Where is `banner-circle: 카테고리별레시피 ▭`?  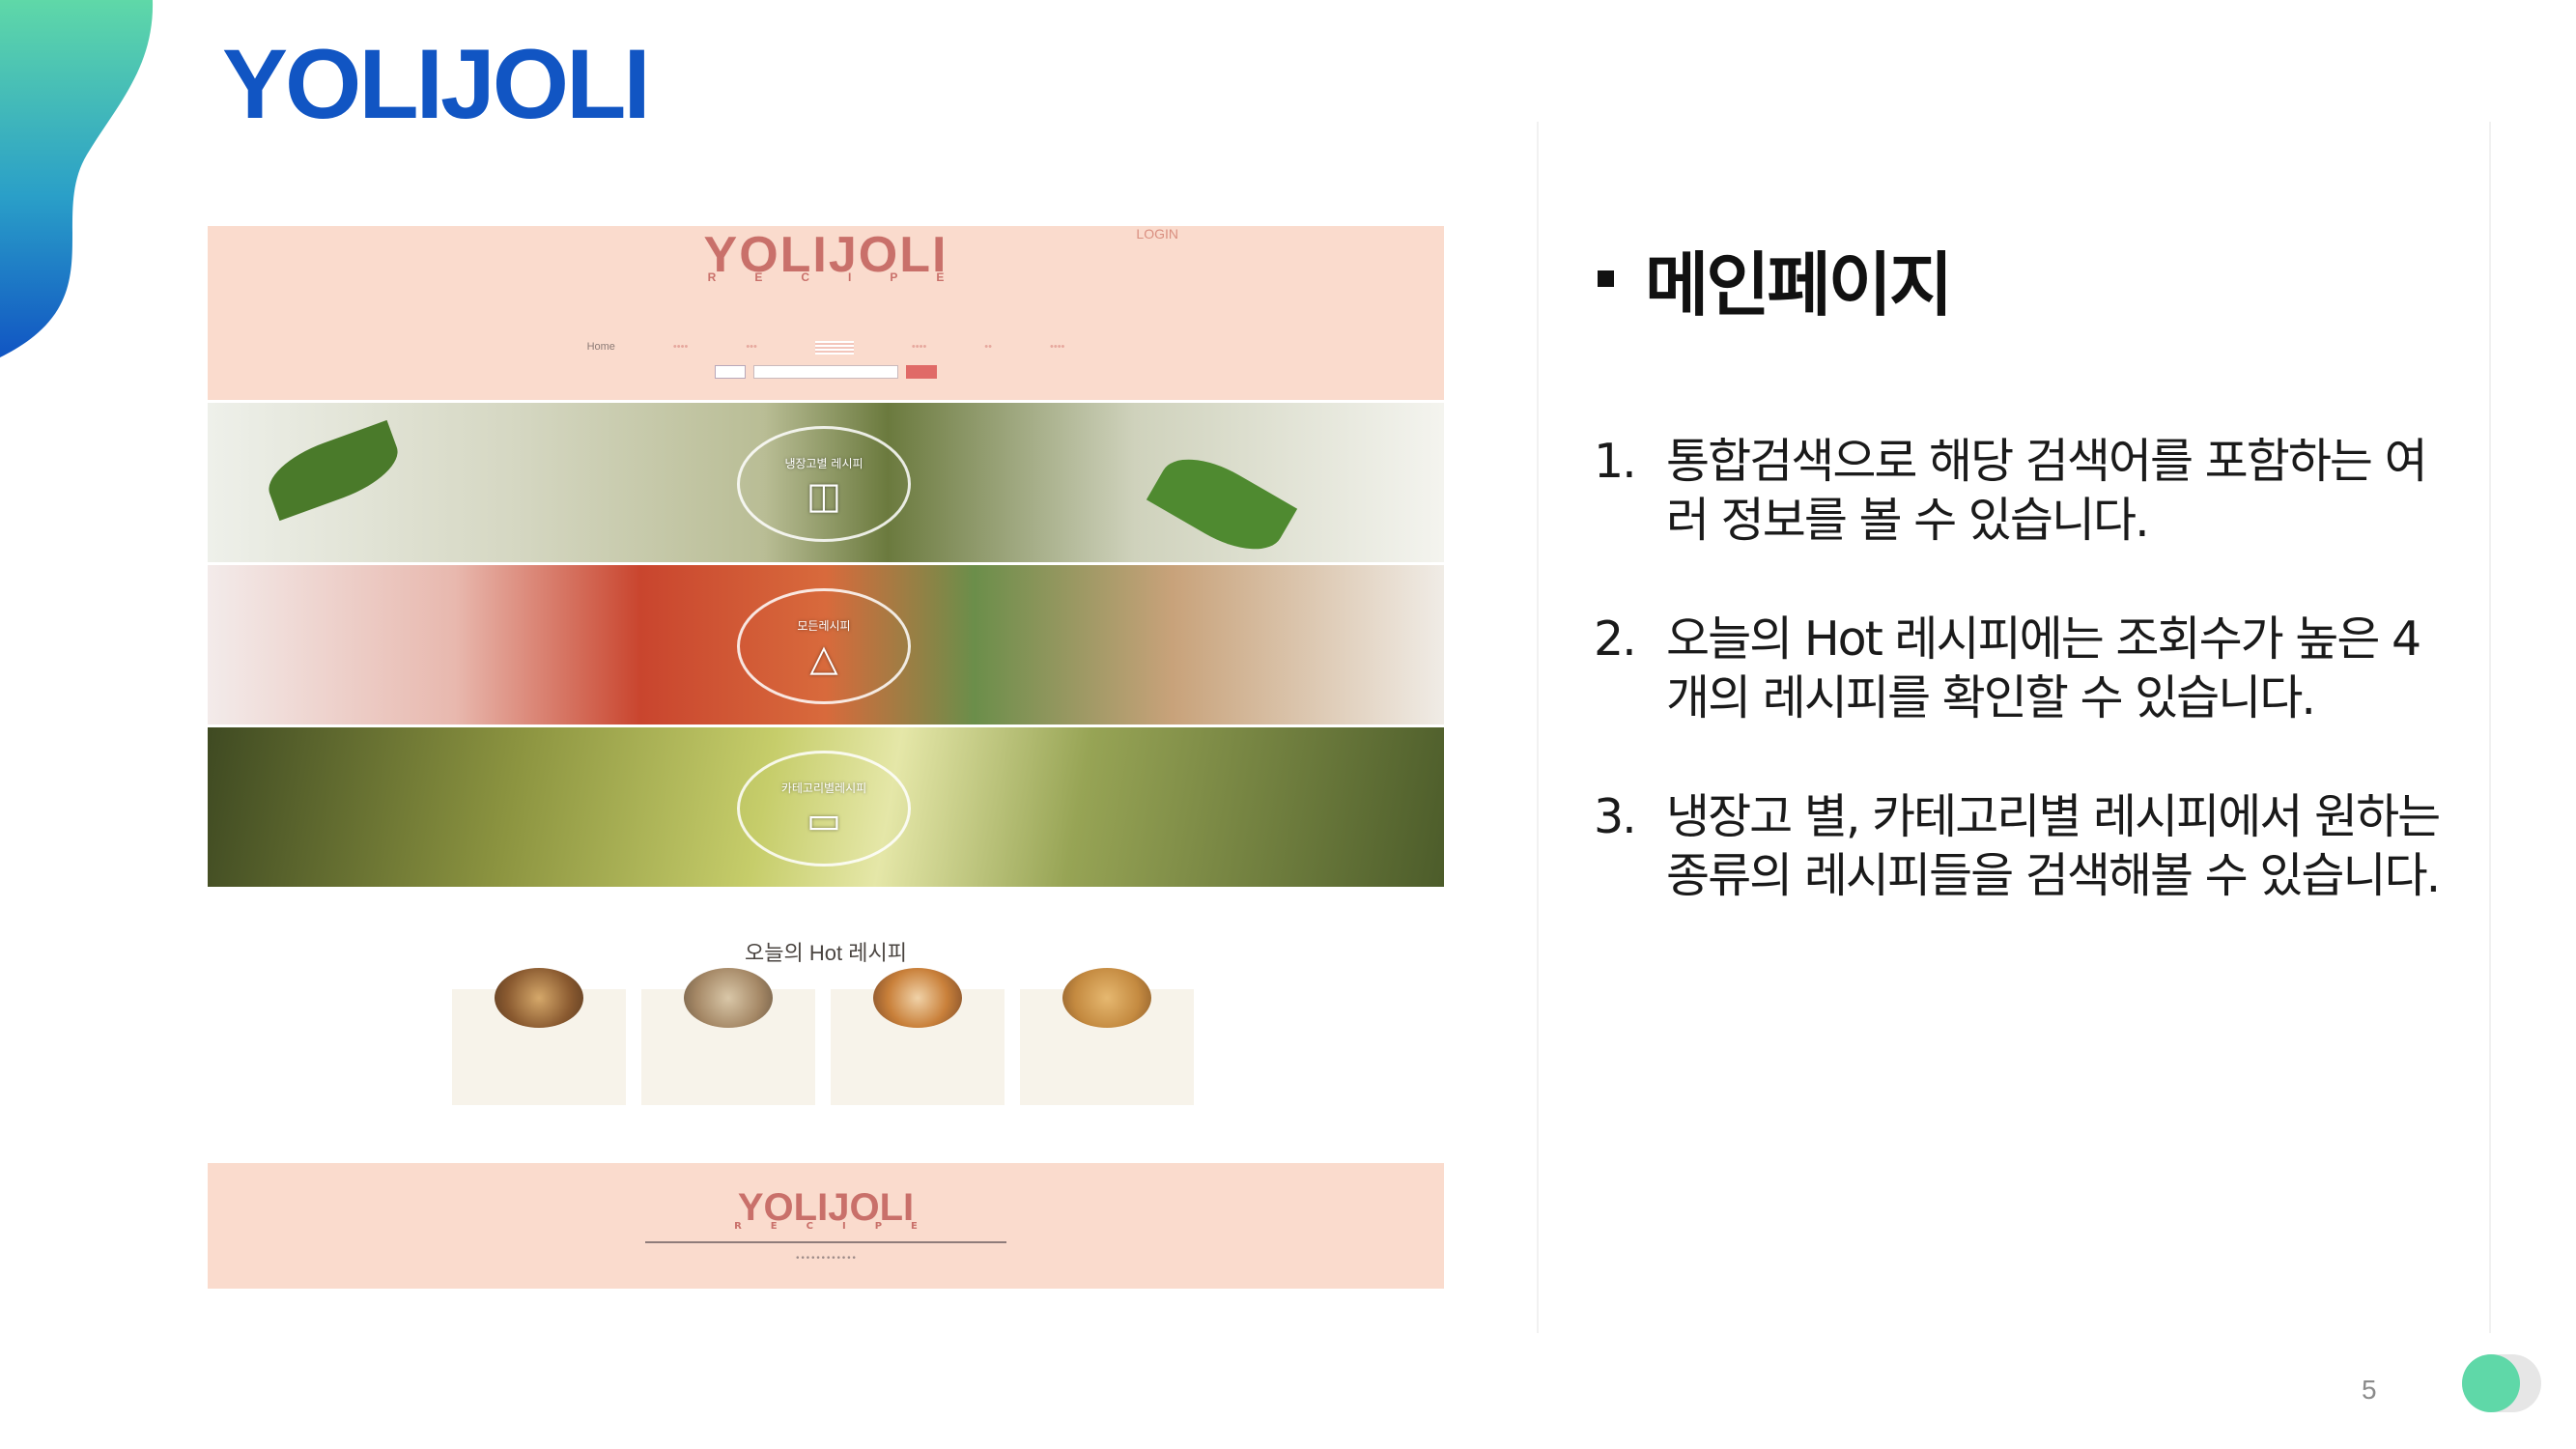 banner-circle: 카테고리별레시피 ▭ is located at coordinates (824, 809).